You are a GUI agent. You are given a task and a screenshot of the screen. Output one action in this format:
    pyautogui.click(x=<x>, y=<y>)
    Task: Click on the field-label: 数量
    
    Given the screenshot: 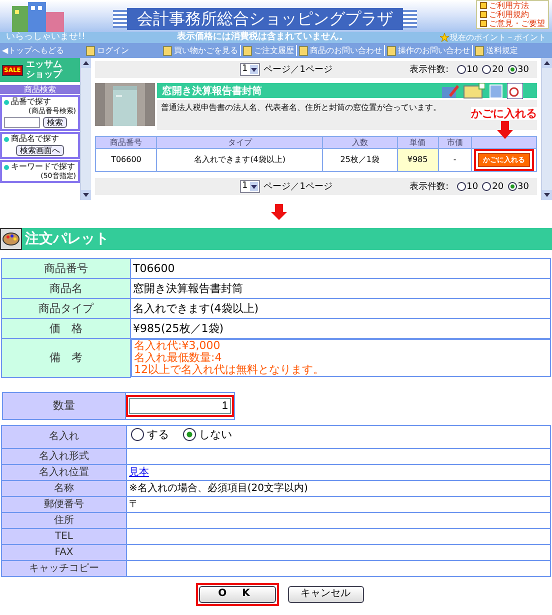 What is the action you would take?
    pyautogui.click(x=64, y=405)
    